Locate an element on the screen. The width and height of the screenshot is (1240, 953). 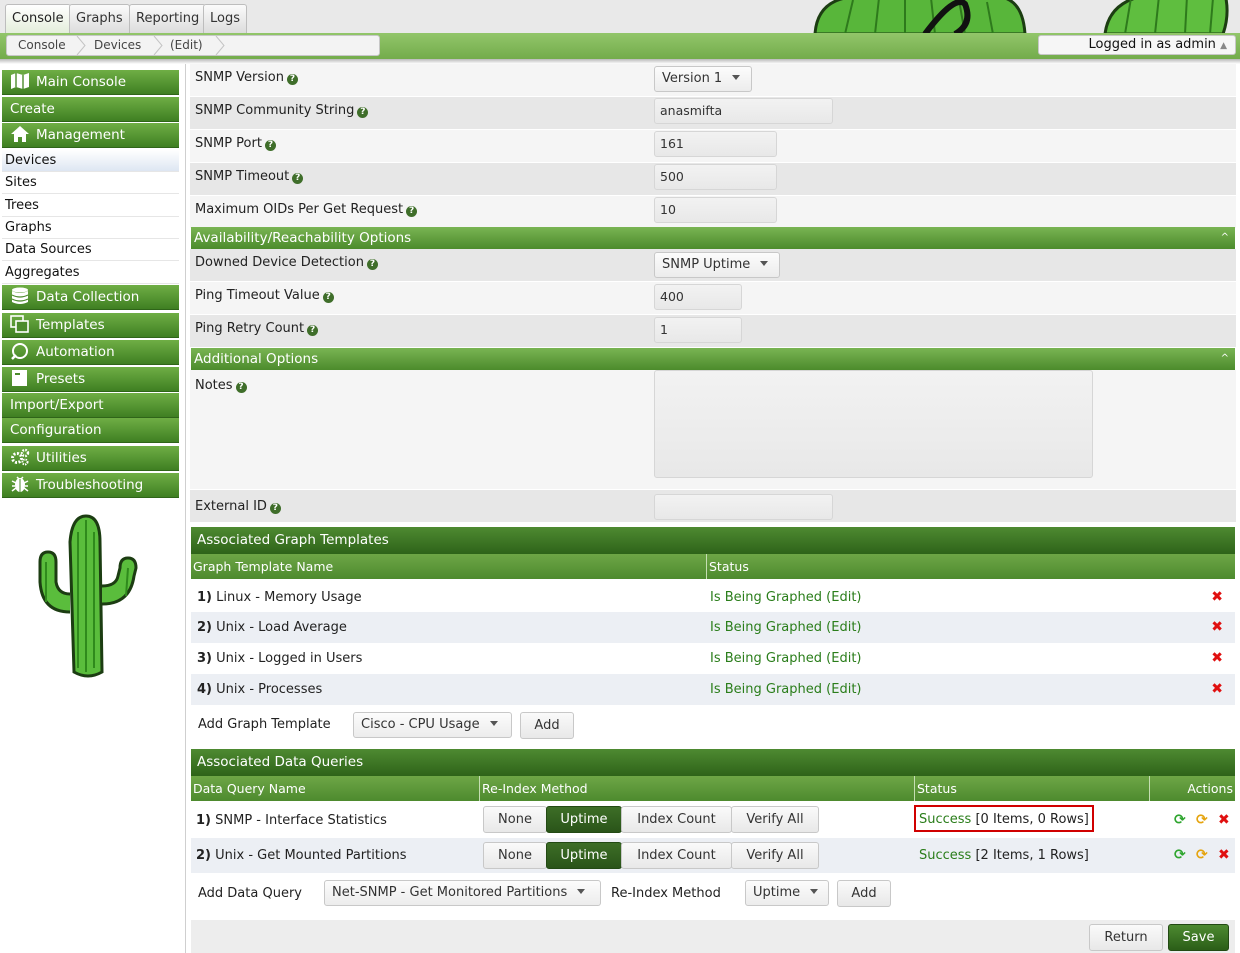
section-availability: Availability/Reachability Options ^ is located at coordinates (713, 238).